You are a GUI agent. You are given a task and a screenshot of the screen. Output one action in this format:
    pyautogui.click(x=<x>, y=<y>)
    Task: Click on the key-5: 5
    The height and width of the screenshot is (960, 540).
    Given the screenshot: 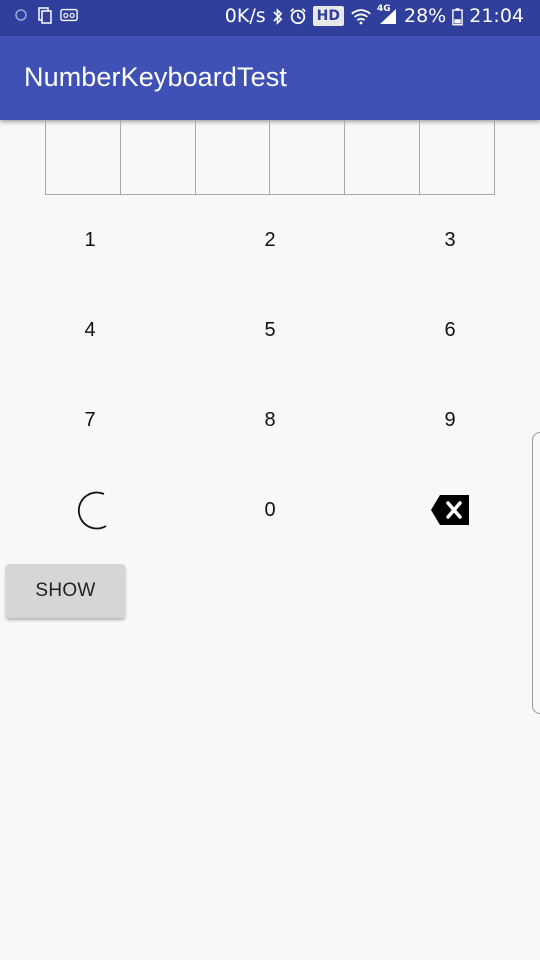 What is the action you would take?
    pyautogui.click(x=270, y=330)
    